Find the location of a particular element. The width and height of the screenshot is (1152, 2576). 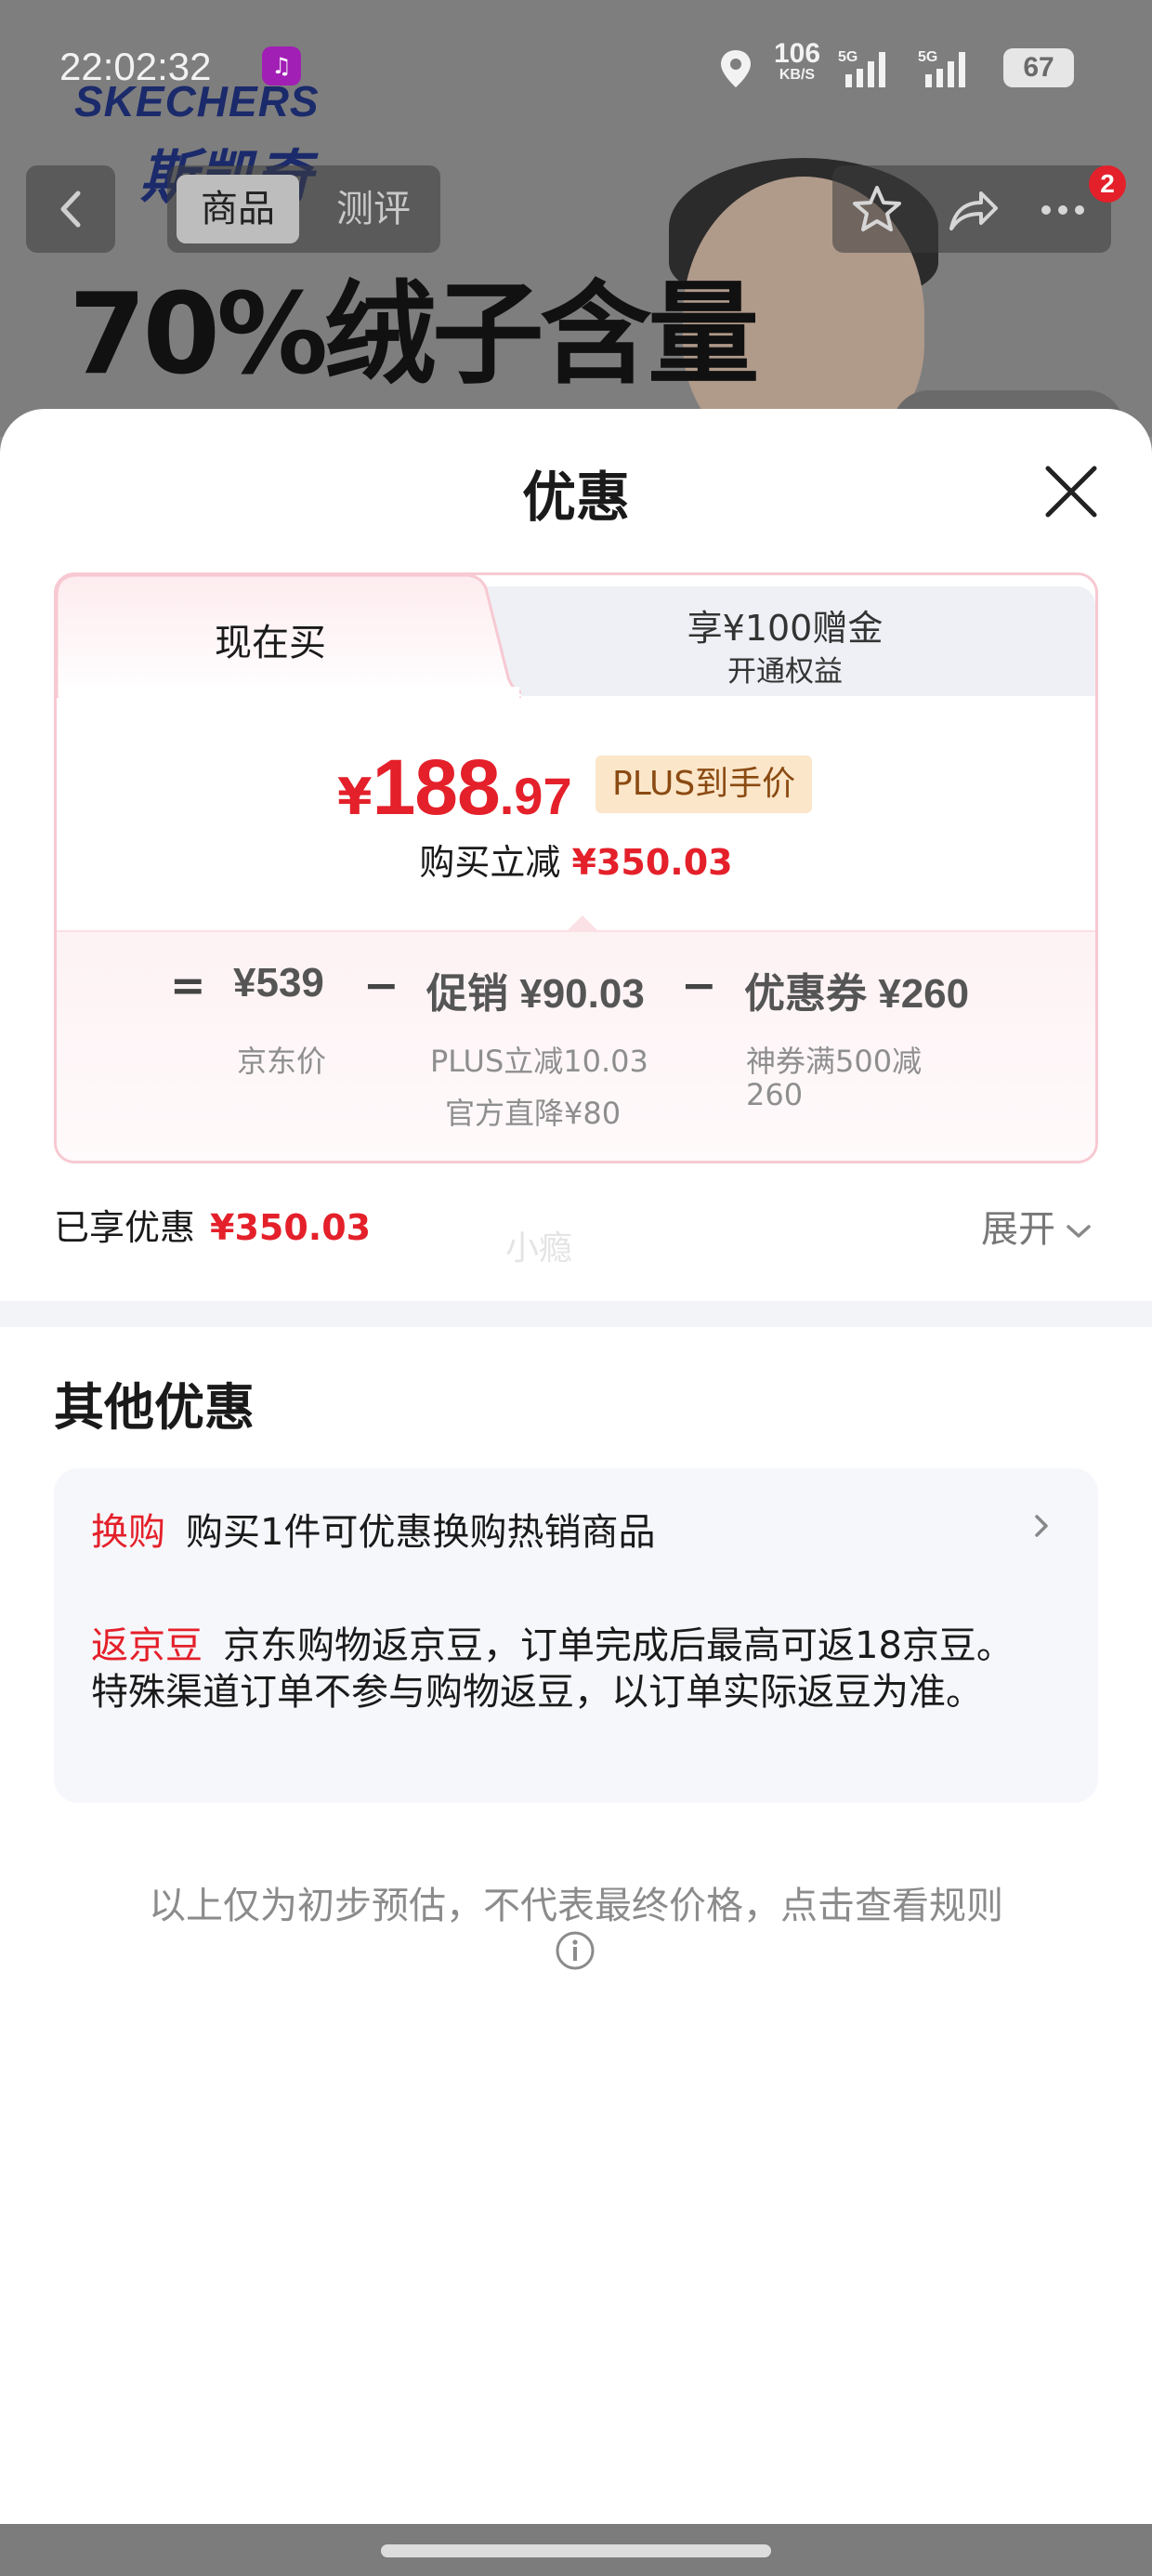

tab-review: 测评 is located at coordinates (373, 209).